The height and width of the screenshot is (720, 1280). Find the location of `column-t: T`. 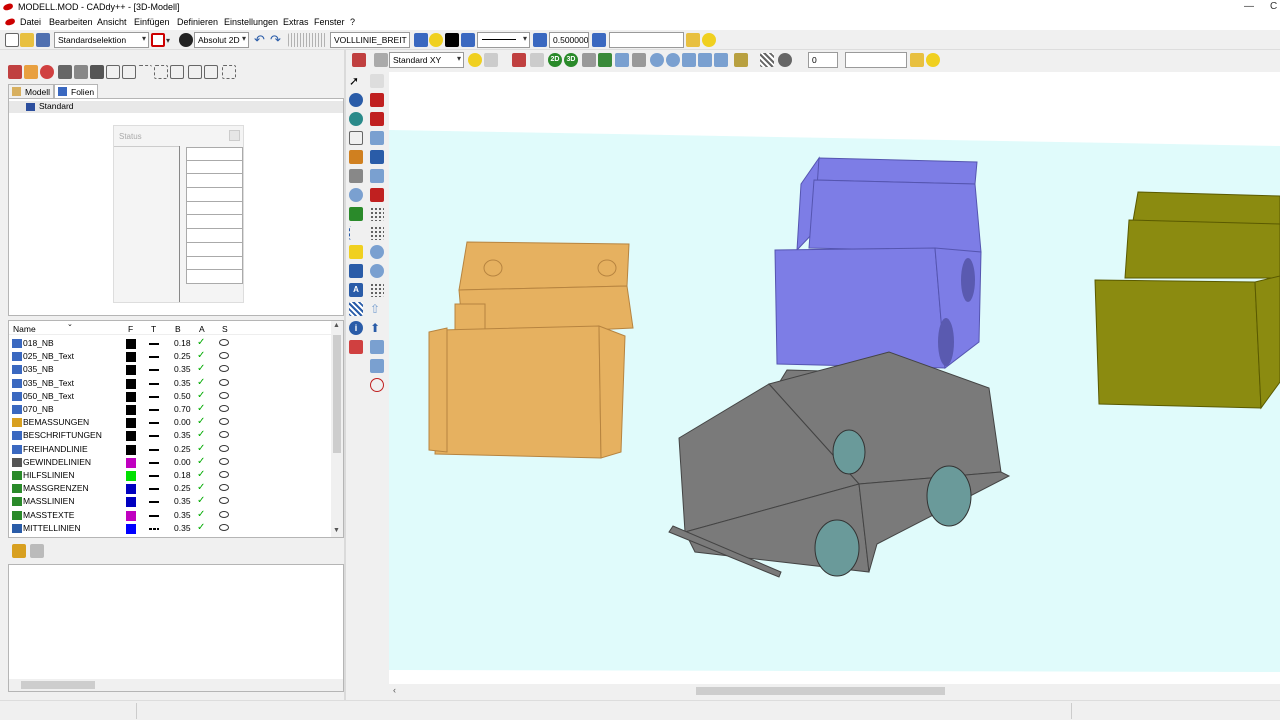

column-t: T is located at coordinates (153, 329).